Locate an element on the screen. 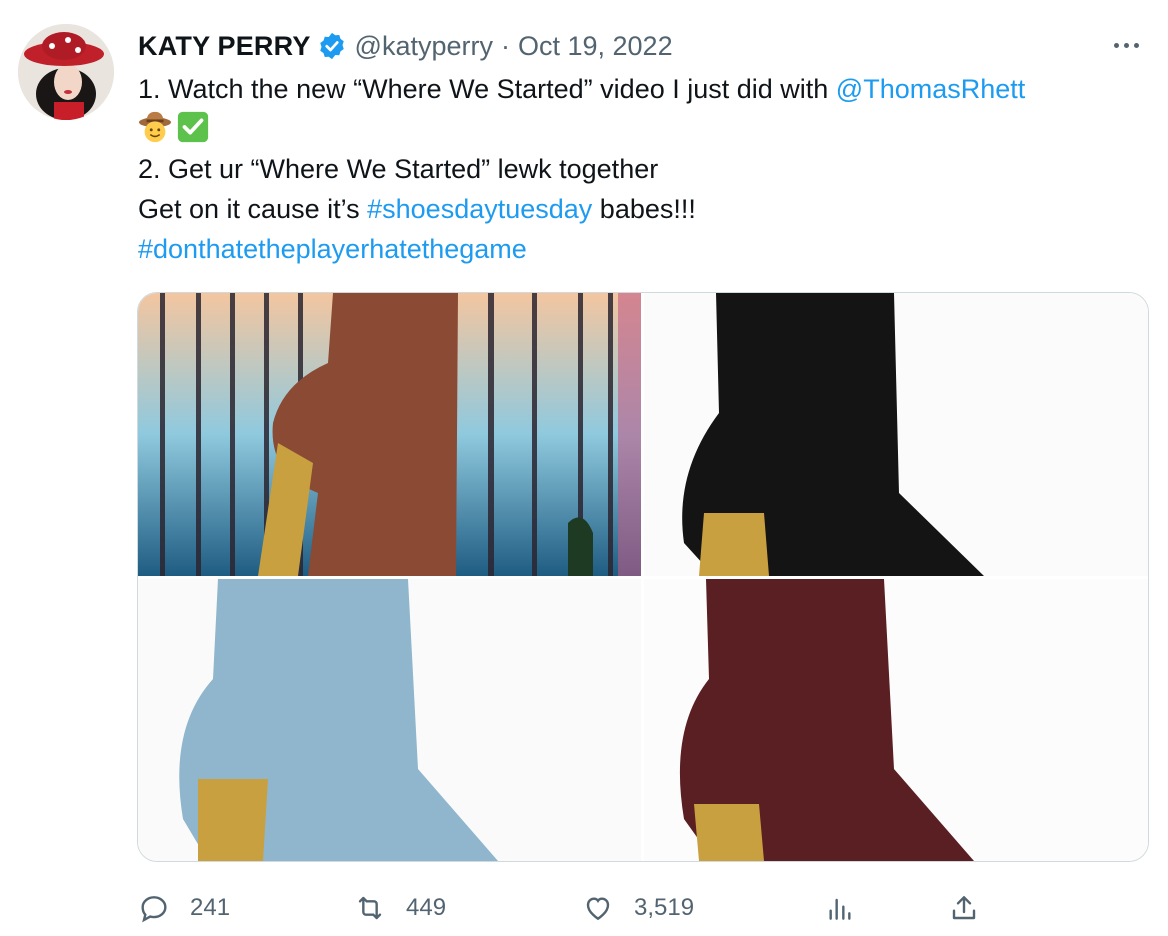 Image resolution: width=1168 pixels, height=936 pixels. more-options-icon is located at coordinates (1126, 45).